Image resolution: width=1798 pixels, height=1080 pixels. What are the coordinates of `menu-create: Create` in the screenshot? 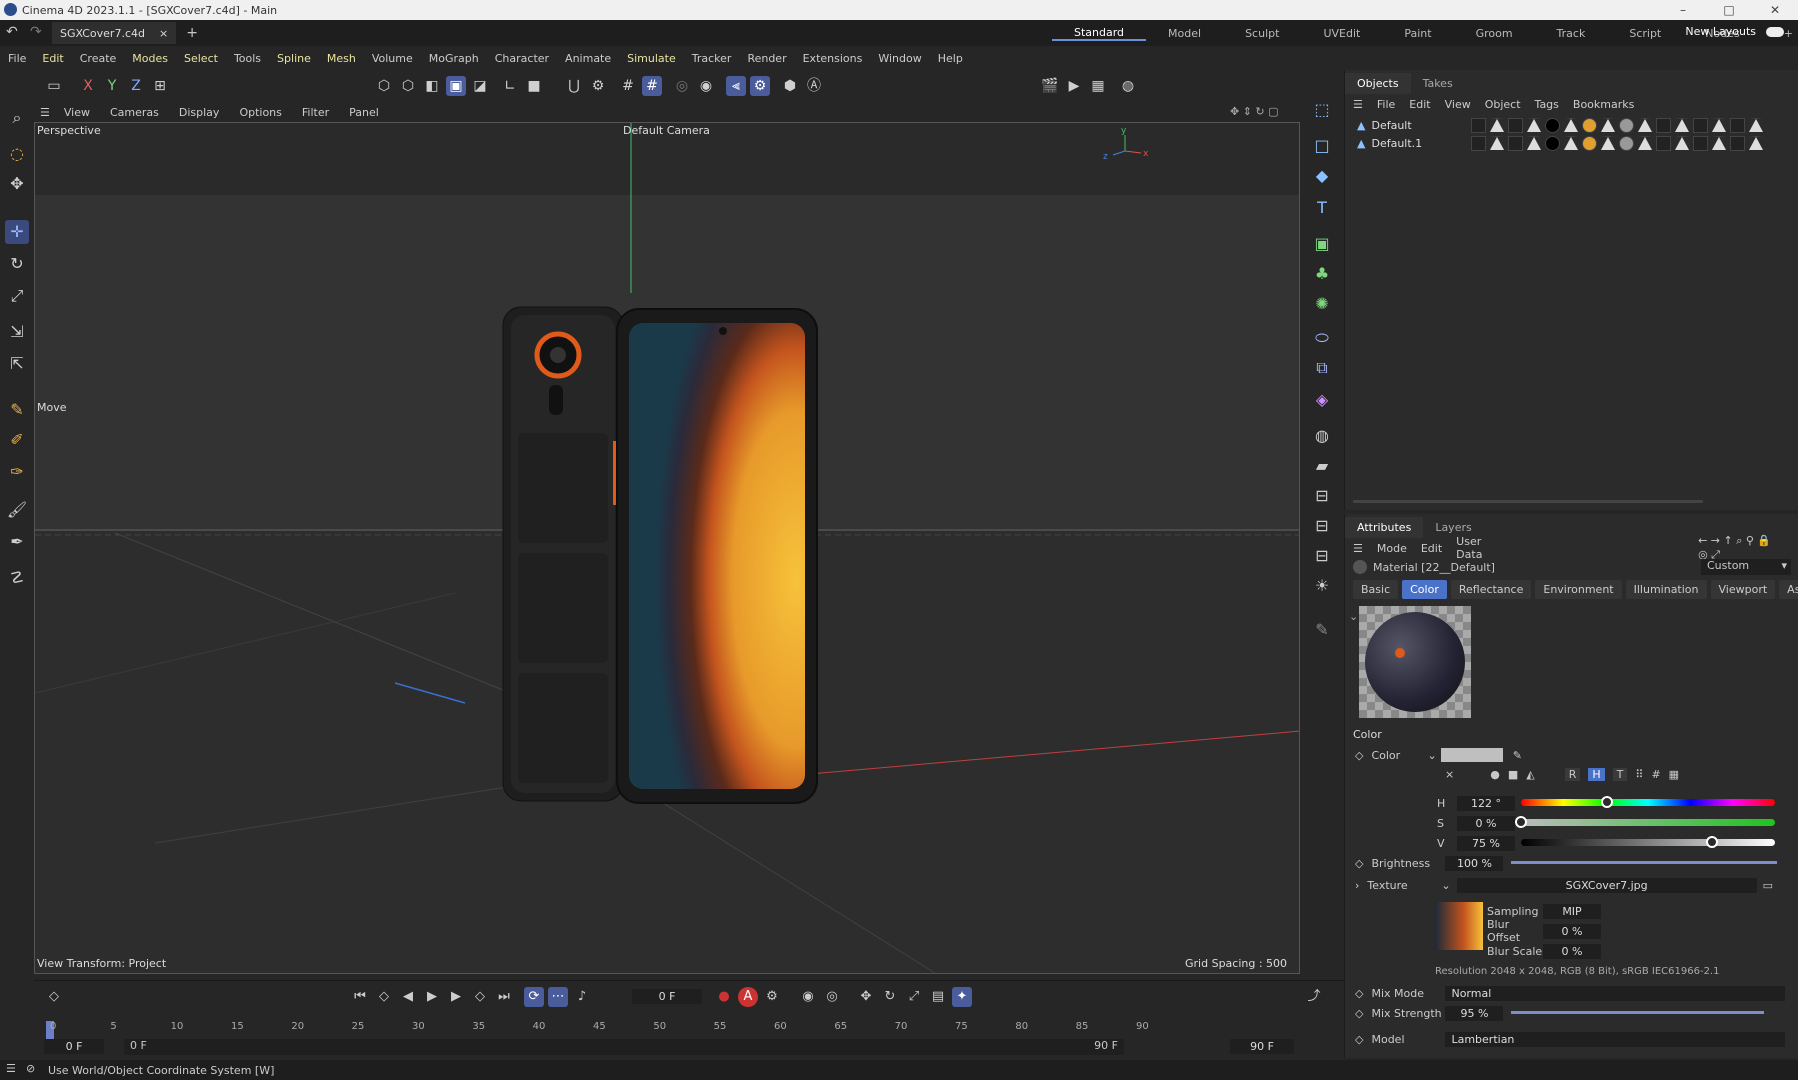 It's located at (98, 58).